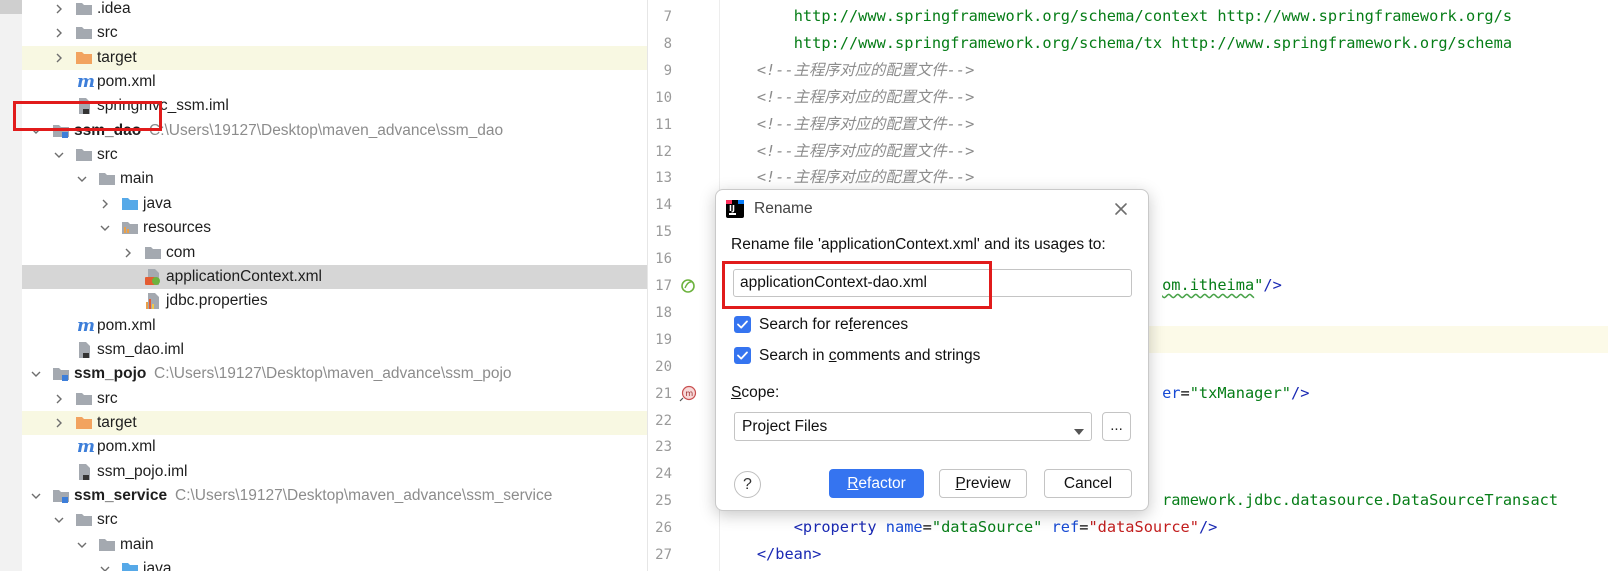 The width and height of the screenshot is (1608, 571). I want to click on code-token: ref, so click(1065, 527).